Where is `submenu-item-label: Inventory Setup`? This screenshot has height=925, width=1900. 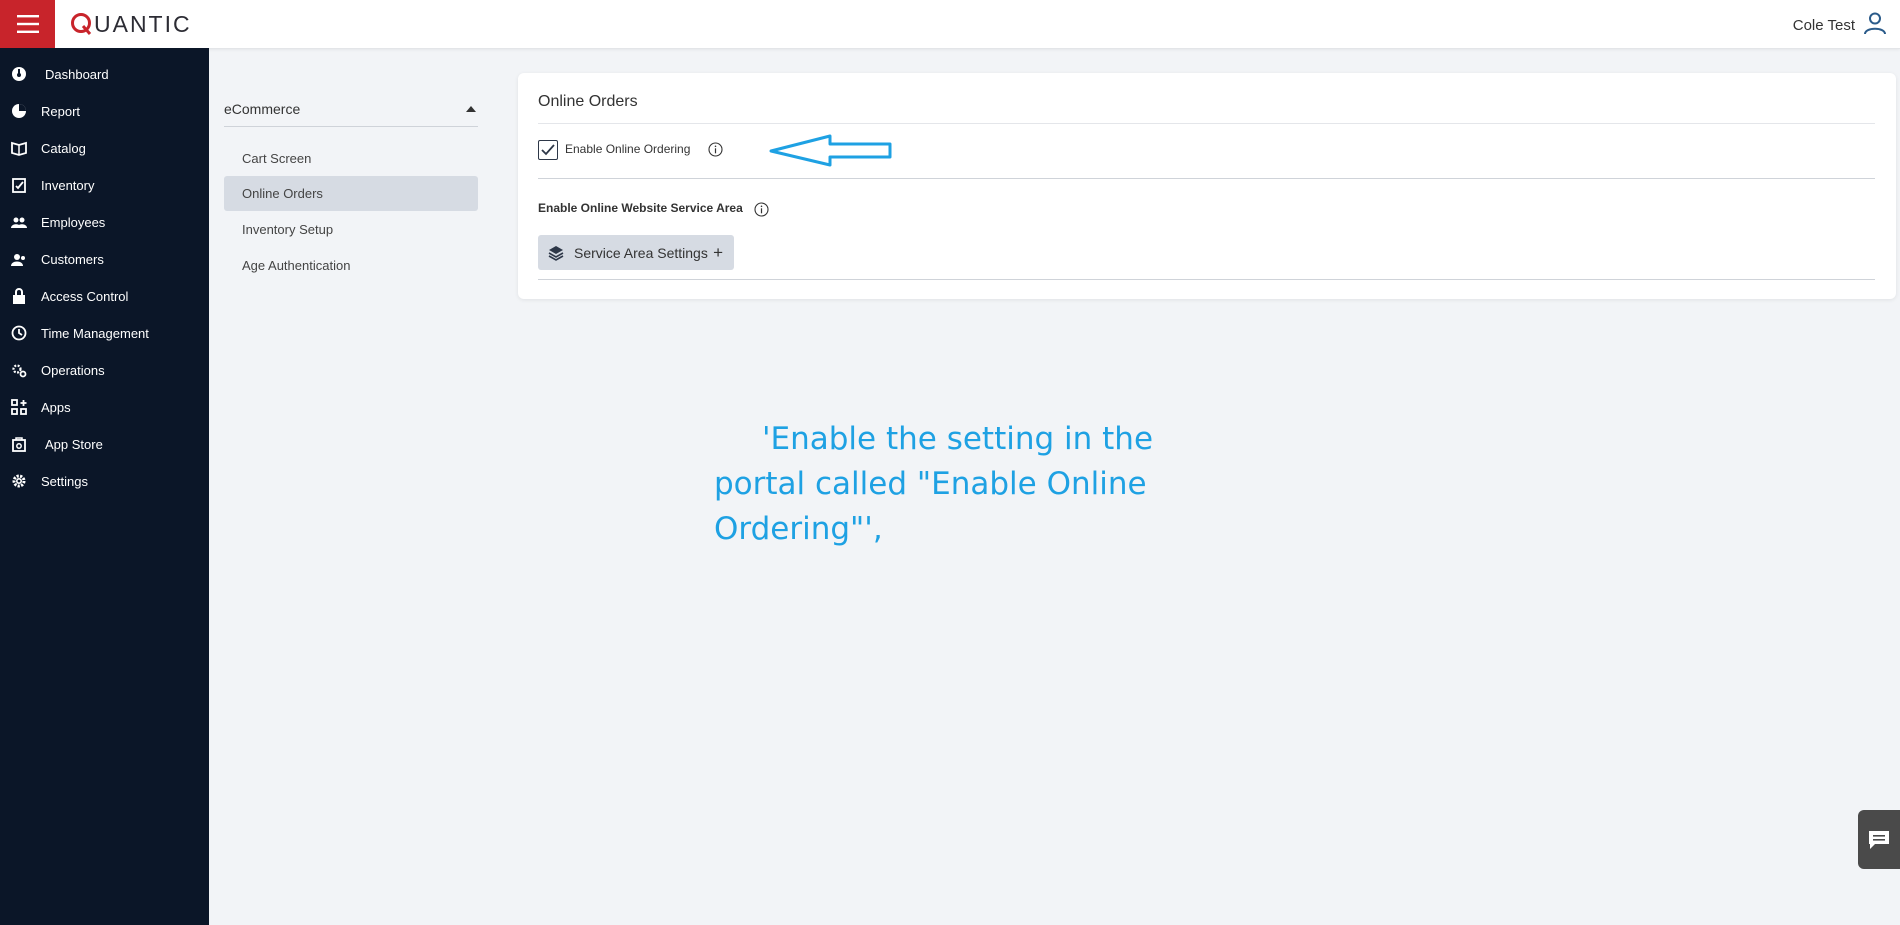
submenu-item-label: Inventory Setup is located at coordinates (288, 229).